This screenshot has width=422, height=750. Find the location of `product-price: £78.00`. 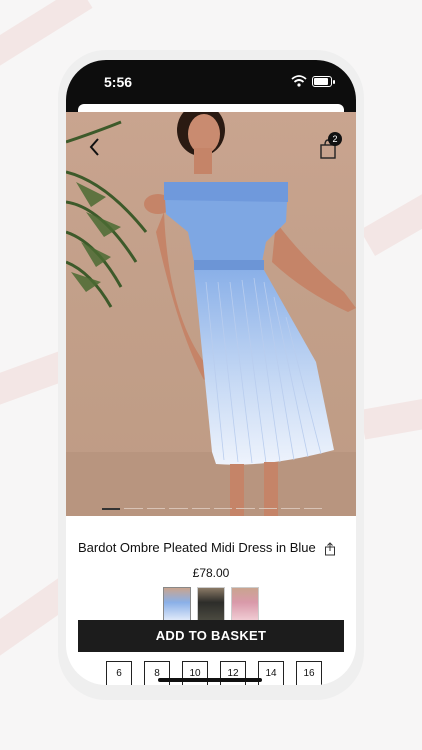

product-price: £78.00 is located at coordinates (211, 573).